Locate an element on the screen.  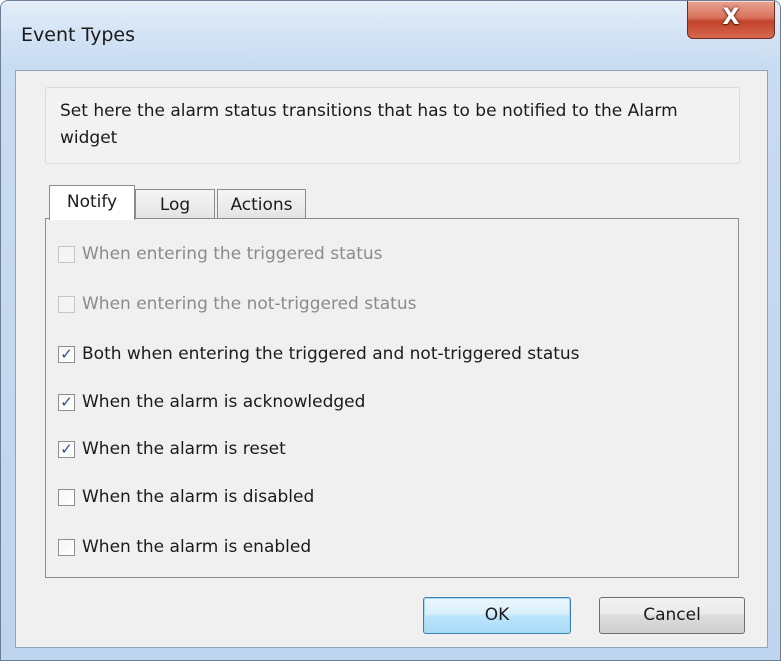
option-label: When the alarm is disabled is located at coordinates (198, 497).